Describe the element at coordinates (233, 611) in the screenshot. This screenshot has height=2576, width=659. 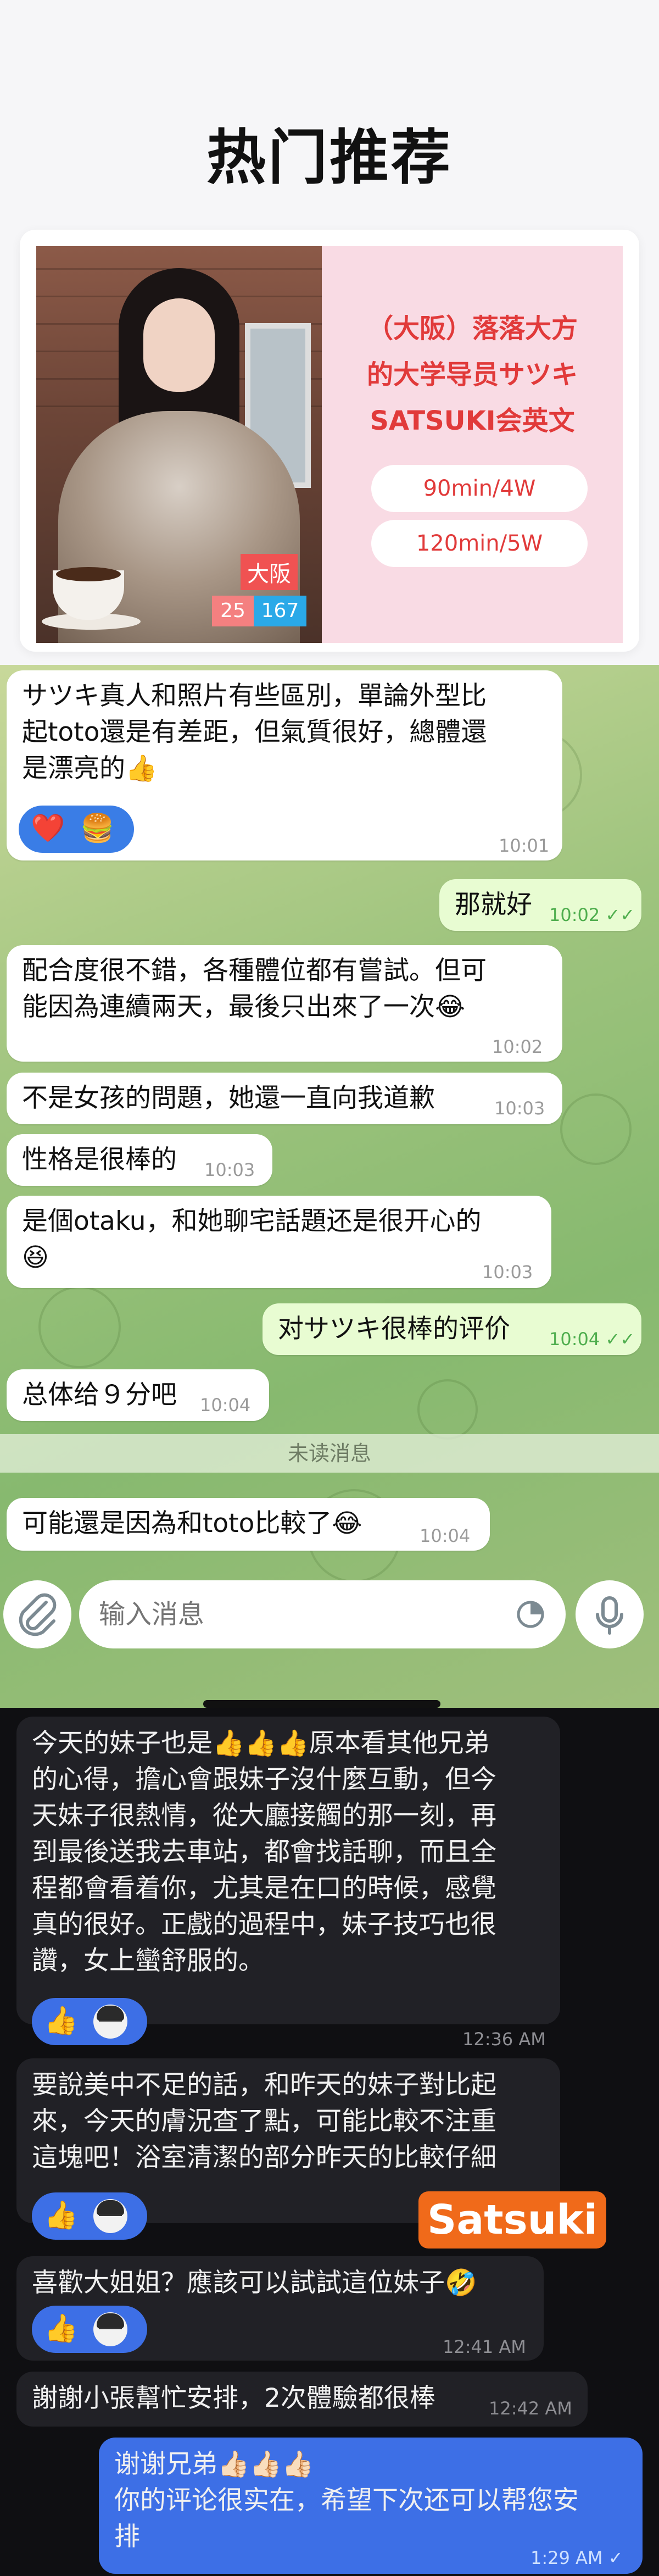
I see `age-badge: 25` at that location.